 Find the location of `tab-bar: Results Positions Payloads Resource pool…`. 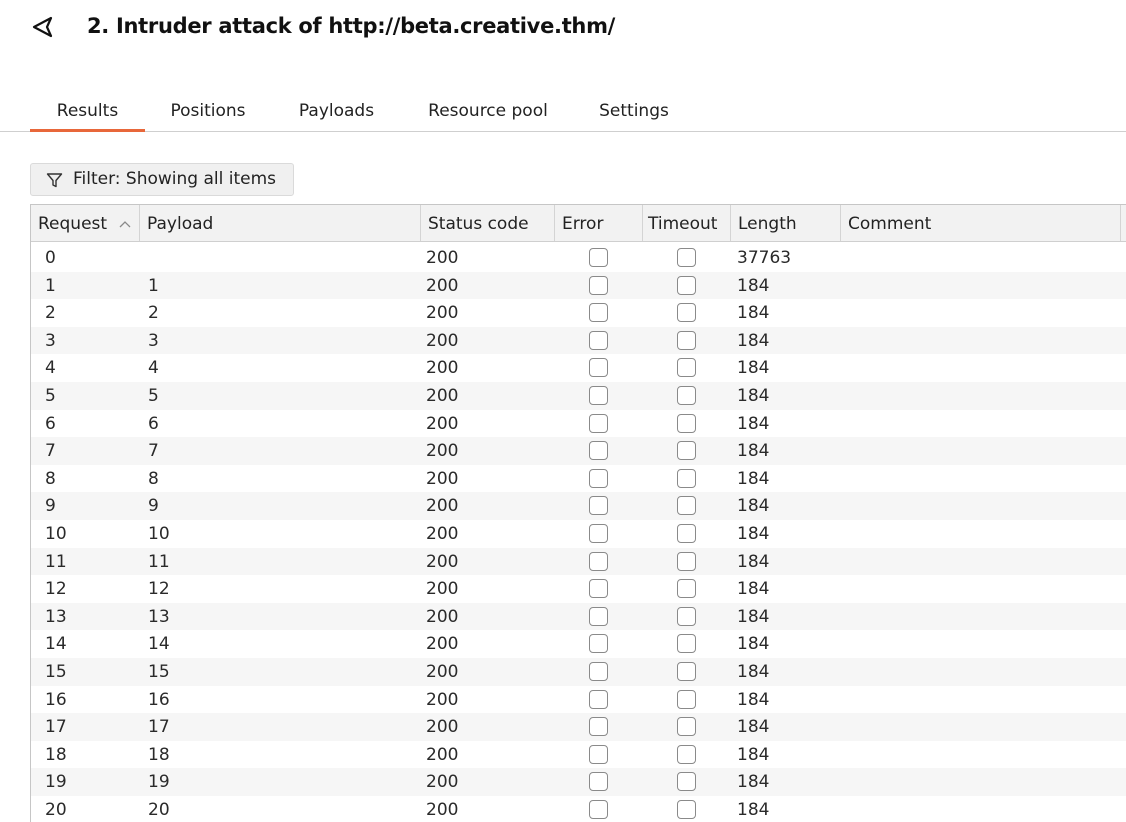

tab-bar: Results Positions Payloads Resource pool… is located at coordinates (563, 114).